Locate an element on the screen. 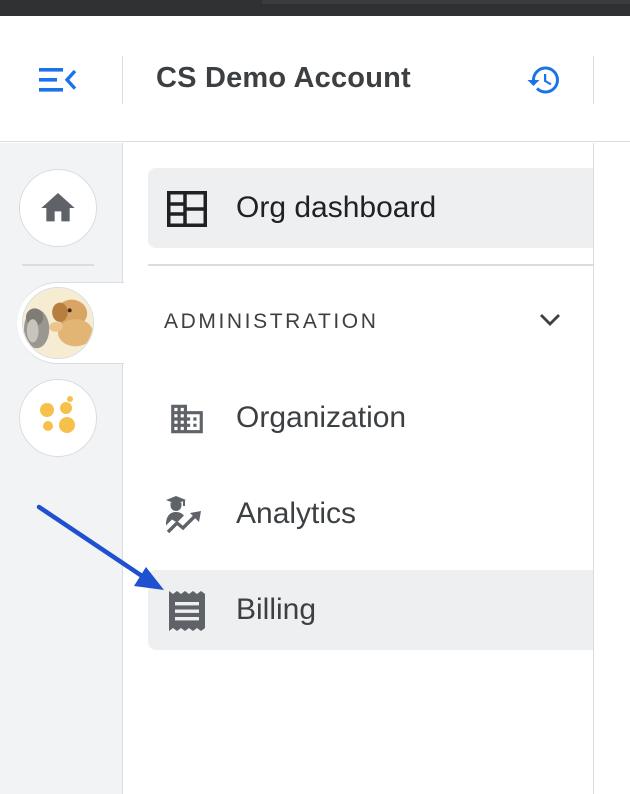 This screenshot has height=794, width=630. rail-home-button is located at coordinates (58, 208).